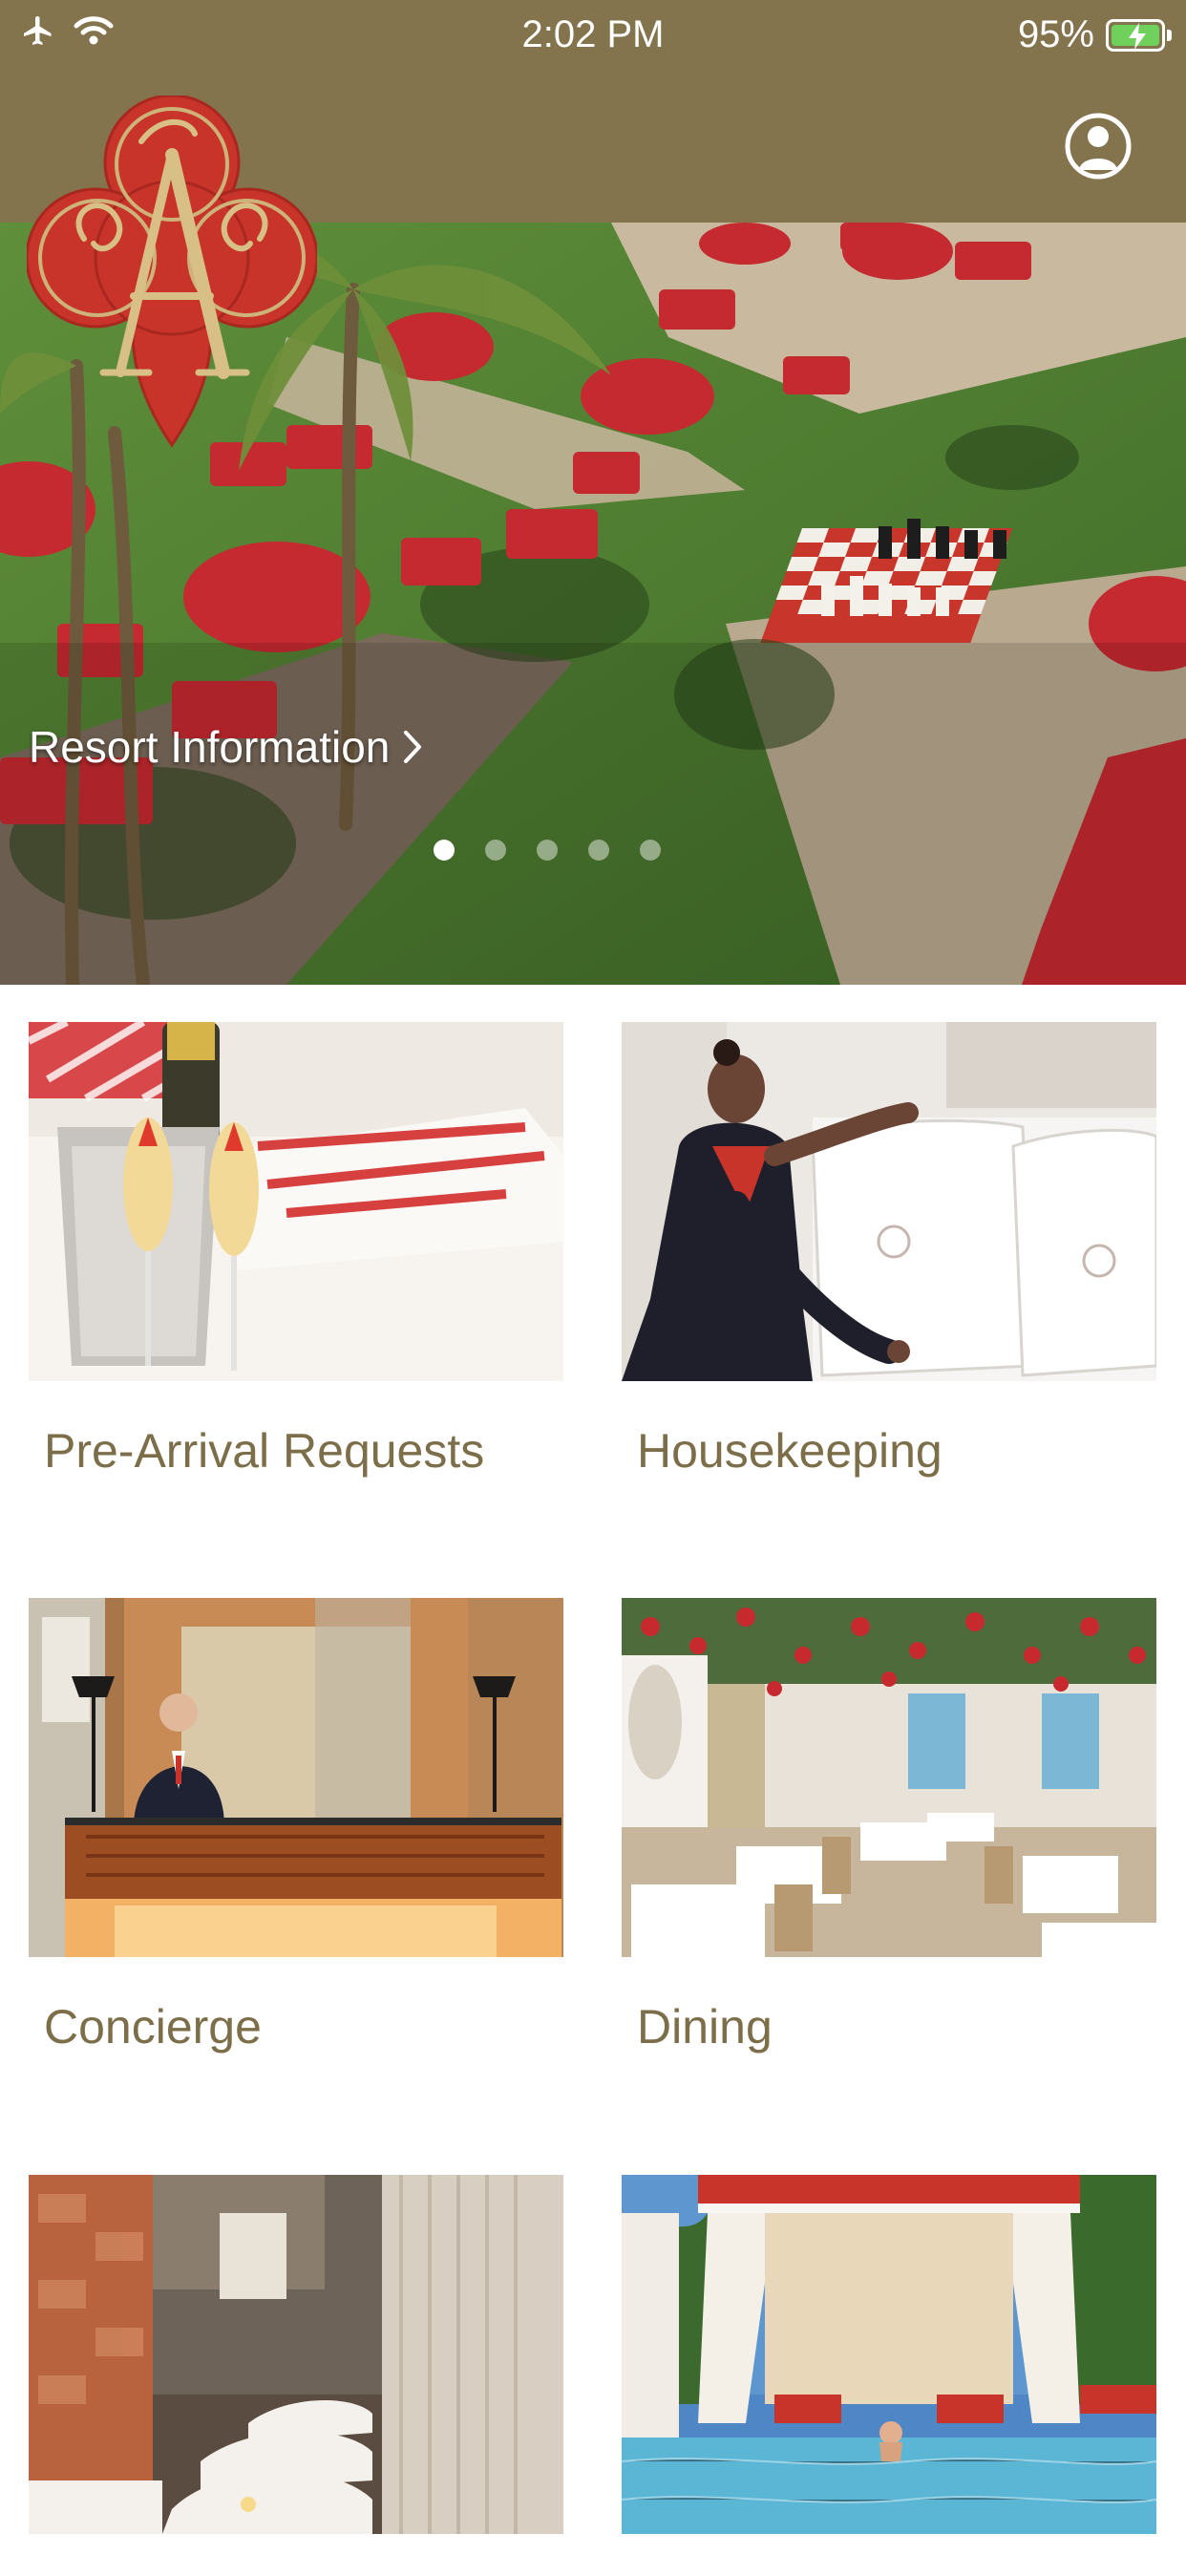 This screenshot has width=1186, height=2576. What do you see at coordinates (210, 747) in the screenshot?
I see `resort-information-label: Resort Information` at bounding box center [210, 747].